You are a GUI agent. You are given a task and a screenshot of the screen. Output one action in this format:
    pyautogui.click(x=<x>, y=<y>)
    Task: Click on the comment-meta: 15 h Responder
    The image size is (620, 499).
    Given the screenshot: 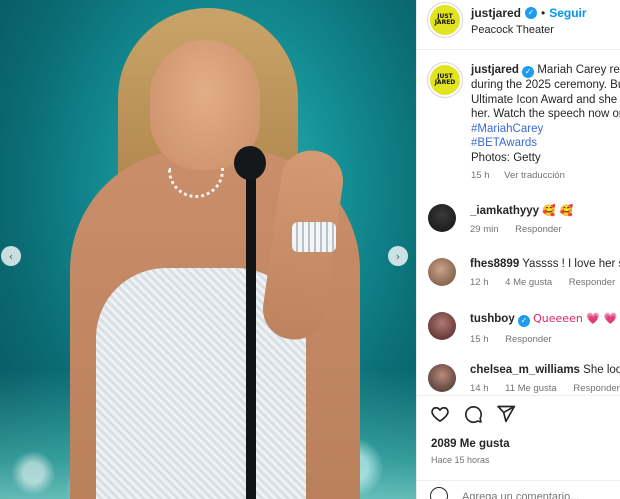 What is the action you would take?
    pyautogui.click(x=545, y=339)
    